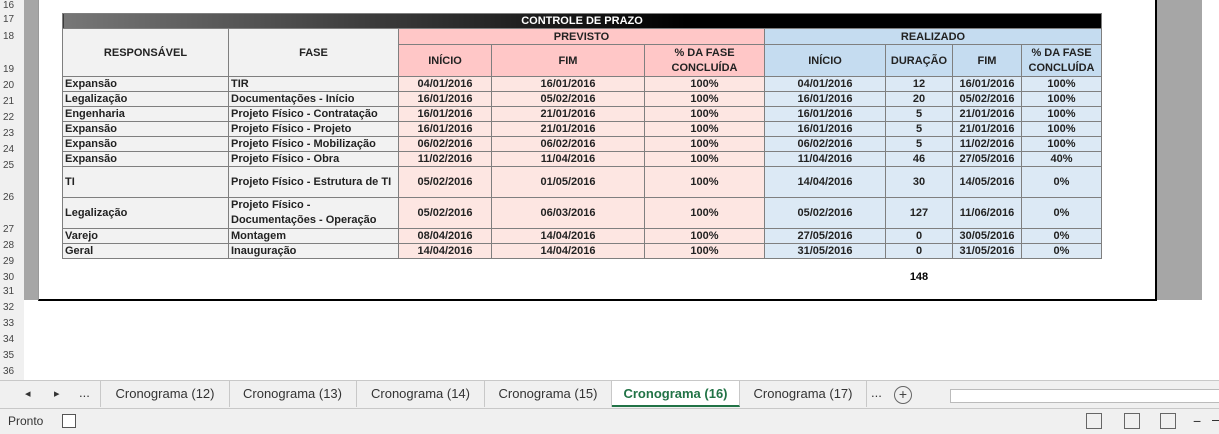 This screenshot has height=434, width=1219. Describe the element at coordinates (568, 129) in the screenshot. I see `previsto-fim-cell: 21/01/2016` at that location.